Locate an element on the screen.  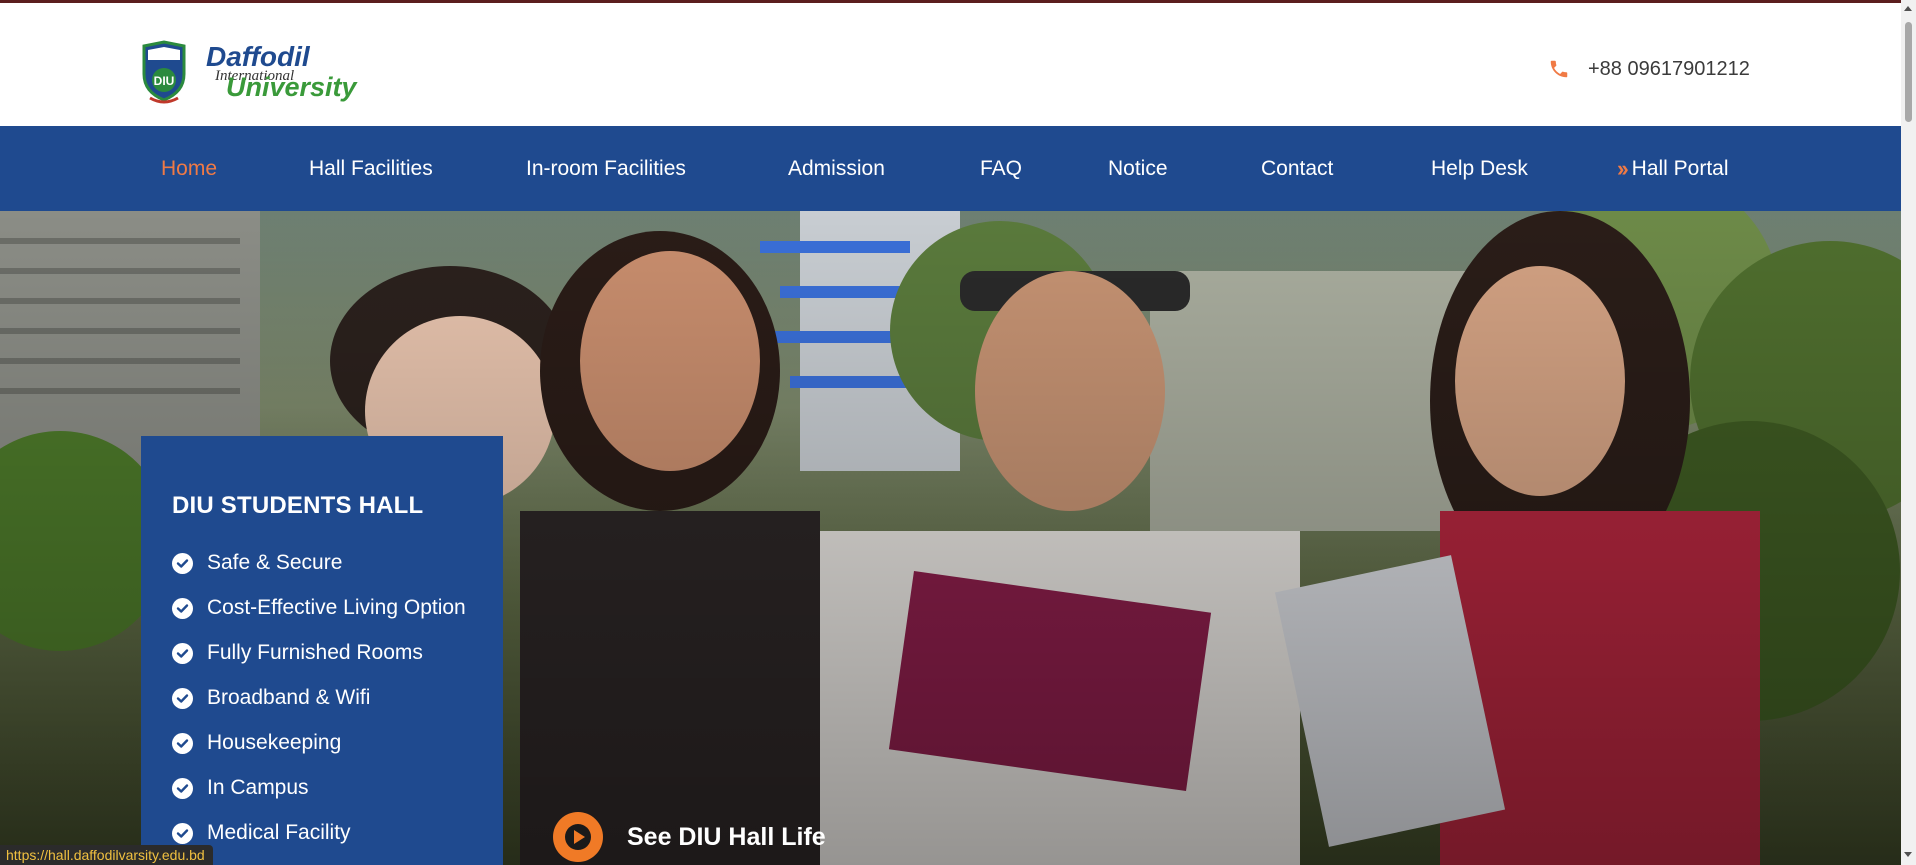
feature-item: Cost-Effective Living Option is located at coordinates (319, 608).